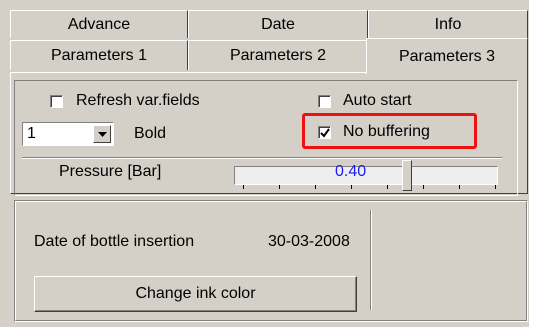  What do you see at coordinates (377, 100) in the screenshot?
I see `auto-start-label: Auto start` at bounding box center [377, 100].